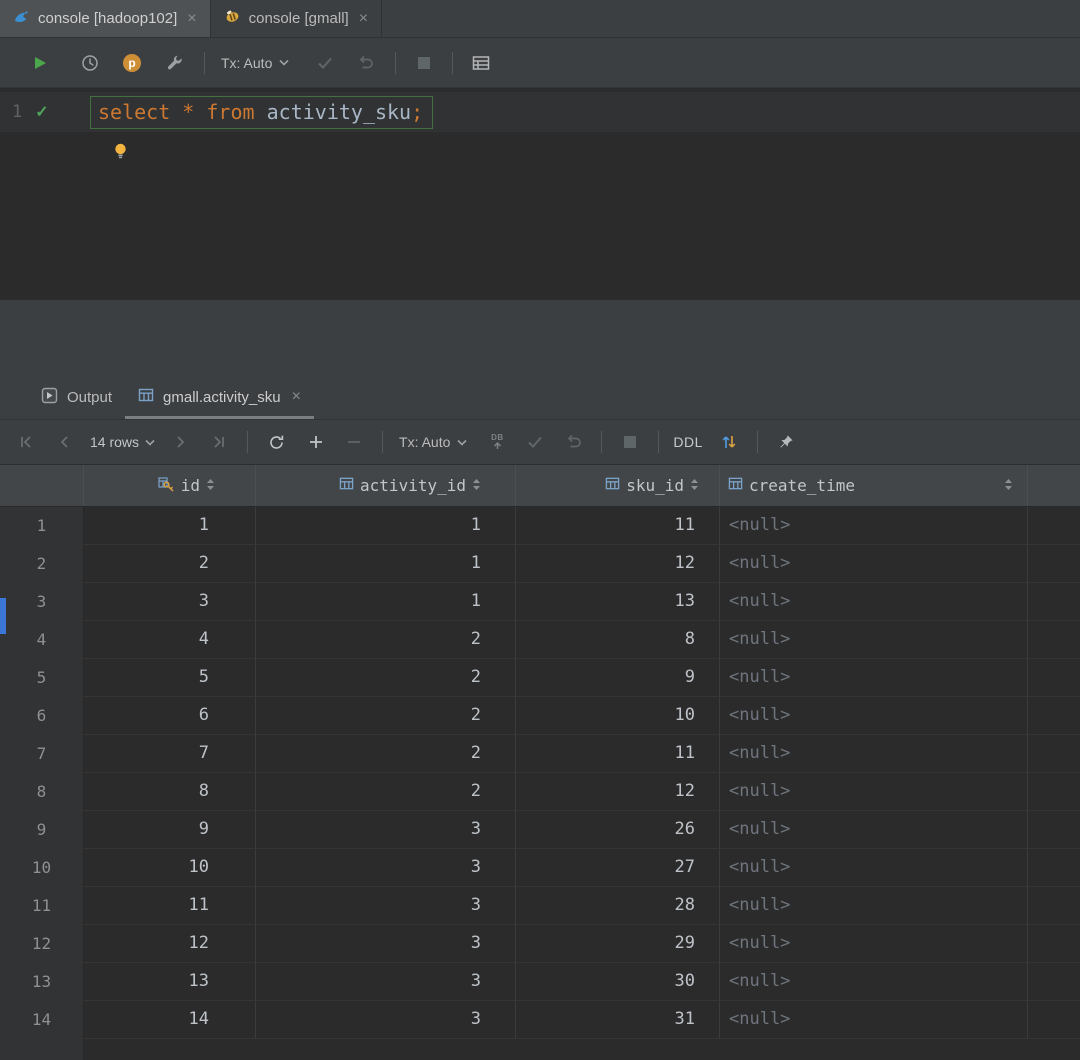 This screenshot has height=1060, width=1080. I want to click on cell-sku-id: 8, so click(618, 640).